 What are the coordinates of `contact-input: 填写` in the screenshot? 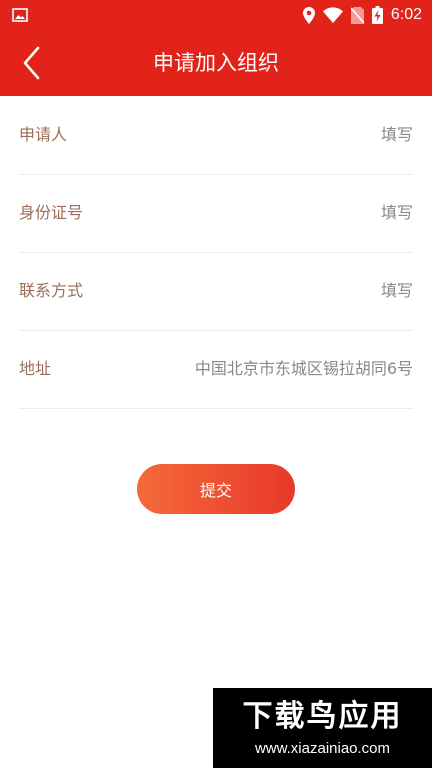 It's located at (397, 291).